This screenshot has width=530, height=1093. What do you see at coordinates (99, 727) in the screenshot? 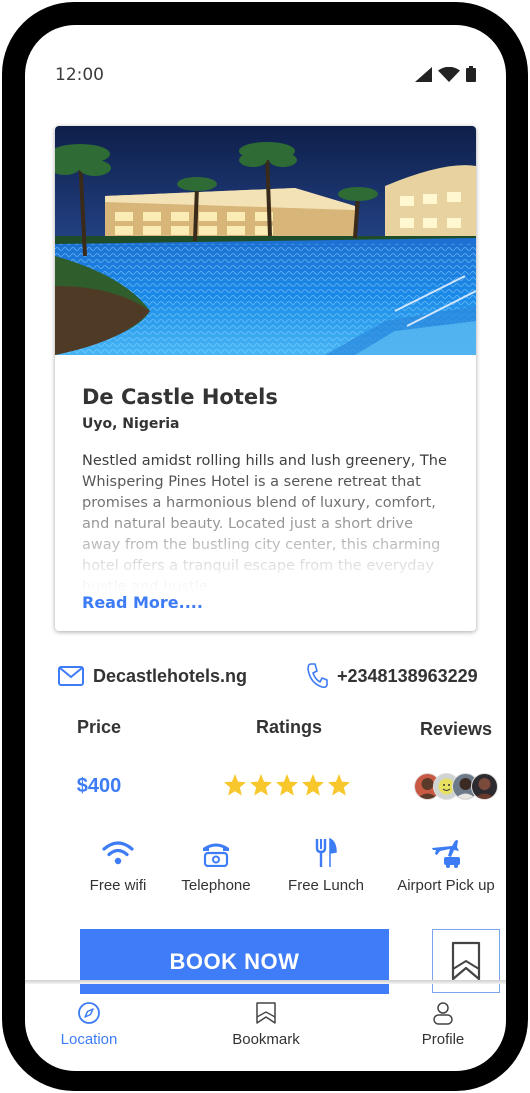
I see `price-label: Price` at bounding box center [99, 727].